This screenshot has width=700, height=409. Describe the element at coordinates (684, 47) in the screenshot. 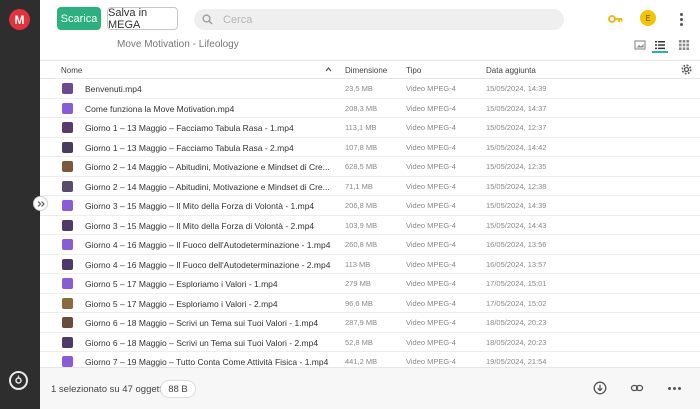

I see `grid-view-icon` at that location.